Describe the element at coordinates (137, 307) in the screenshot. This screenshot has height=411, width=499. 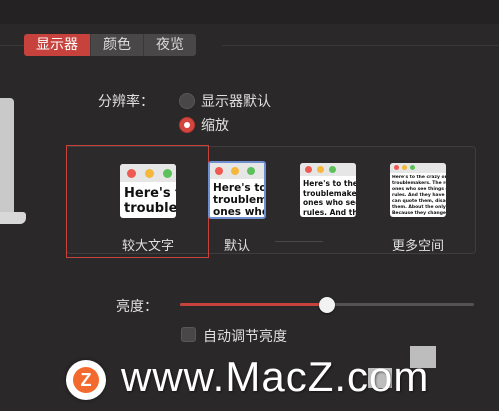
I see `brightness-label: 亮度：` at that location.